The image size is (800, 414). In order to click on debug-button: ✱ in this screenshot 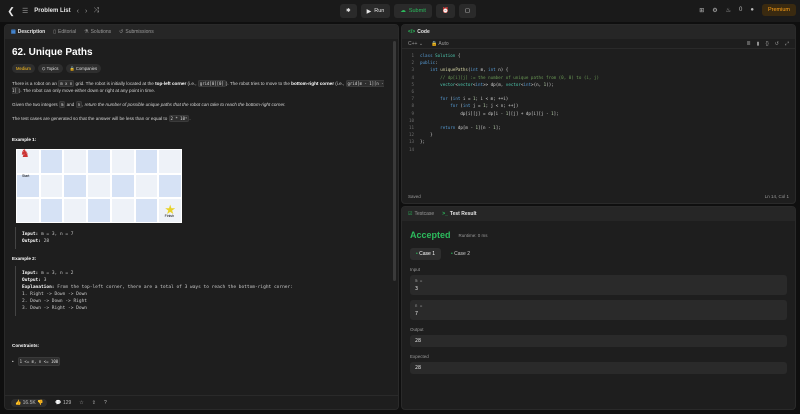, I will do `click(348, 11)`.